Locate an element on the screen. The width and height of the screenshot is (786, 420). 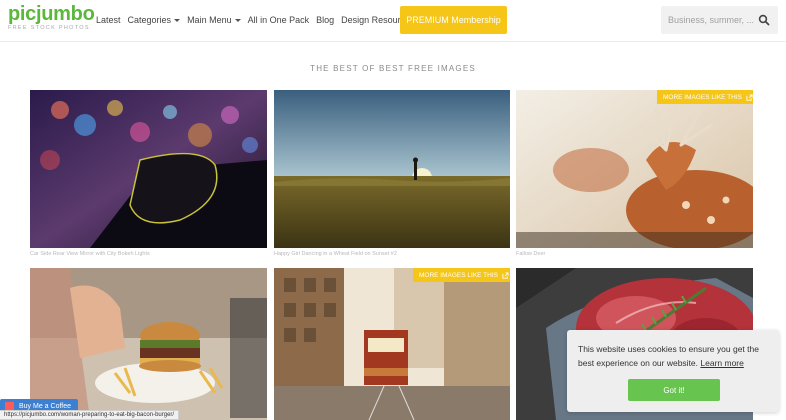
nav-latest-label: Latest is located at coordinates (108, 20).